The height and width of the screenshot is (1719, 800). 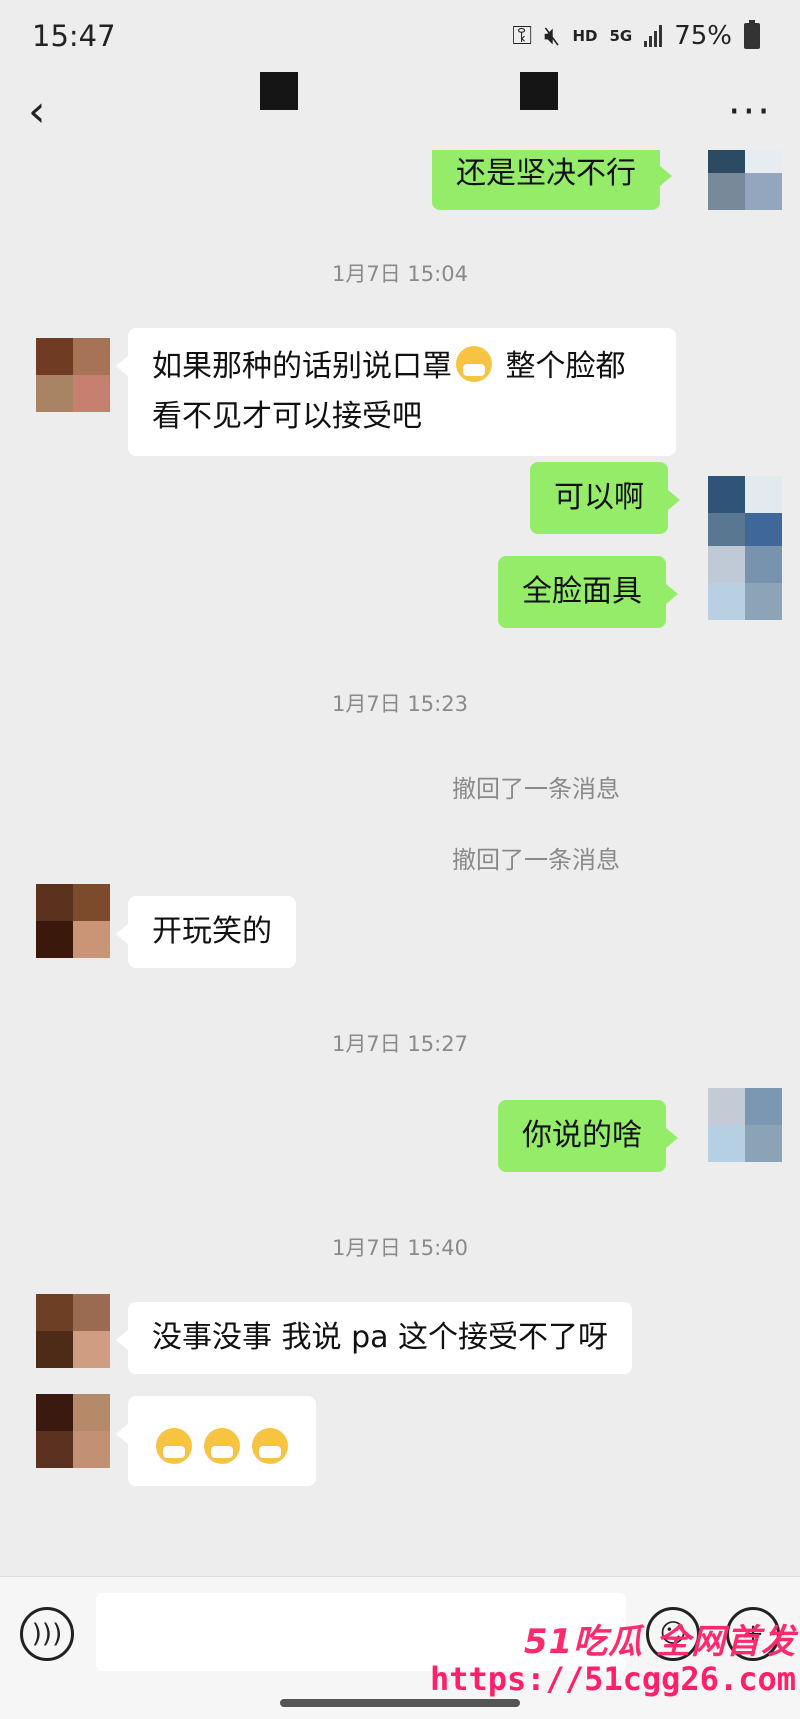 What do you see at coordinates (400, 1044) in the screenshot?
I see `timestamp: 1月7日 15:27` at bounding box center [400, 1044].